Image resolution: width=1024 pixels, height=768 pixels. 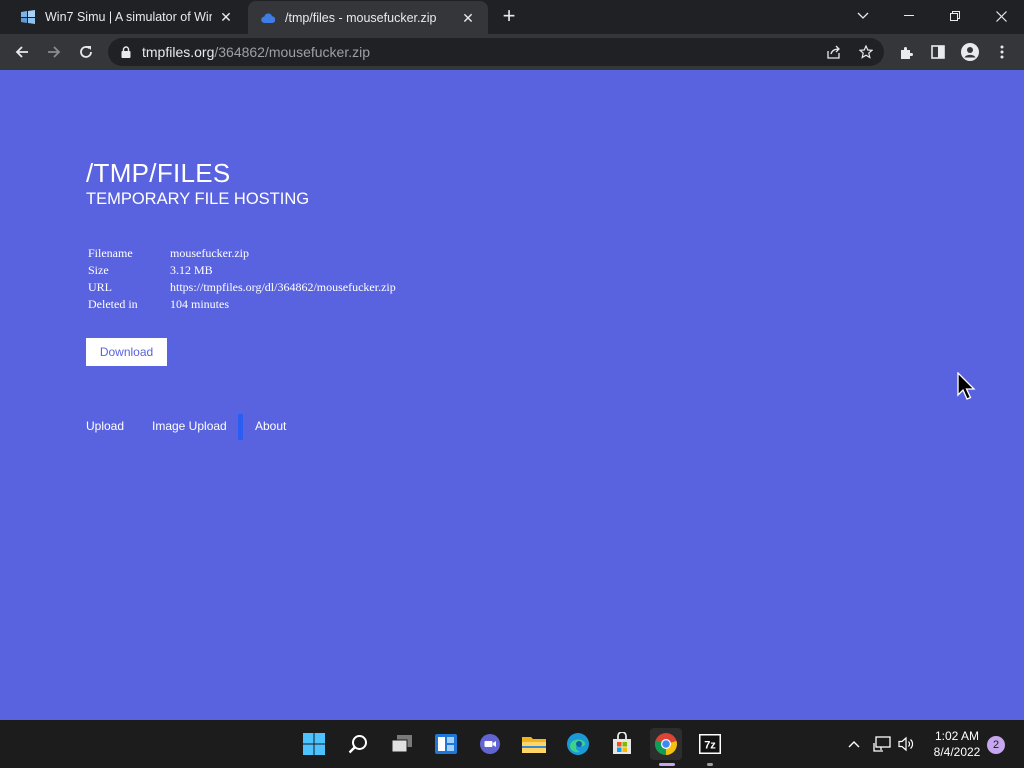 What do you see at coordinates (209, 253) in the screenshot?
I see `filename-value: mousefucker.zip` at bounding box center [209, 253].